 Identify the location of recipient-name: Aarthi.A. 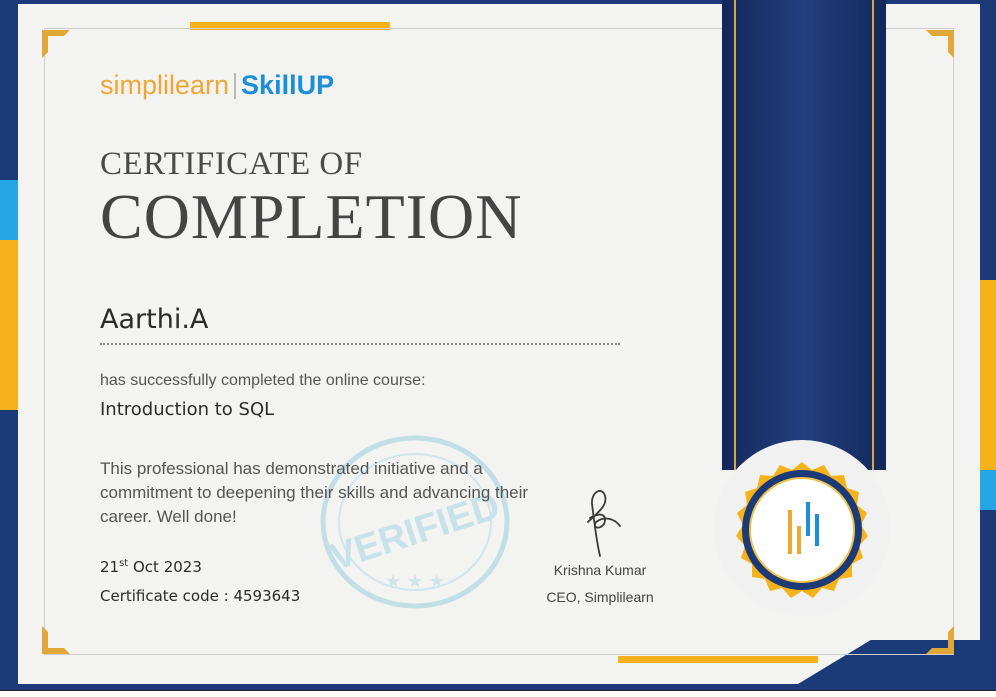
(154, 319).